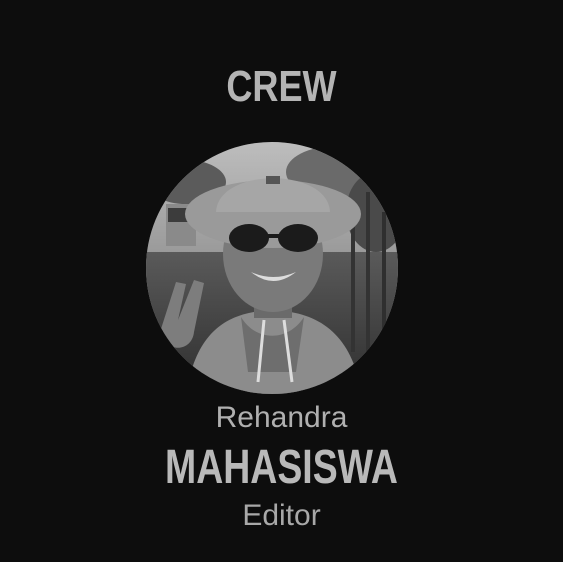 The width and height of the screenshot is (563, 562). What do you see at coordinates (281, 467) in the screenshot?
I see `crew-last-name: MAHASISWA` at bounding box center [281, 467].